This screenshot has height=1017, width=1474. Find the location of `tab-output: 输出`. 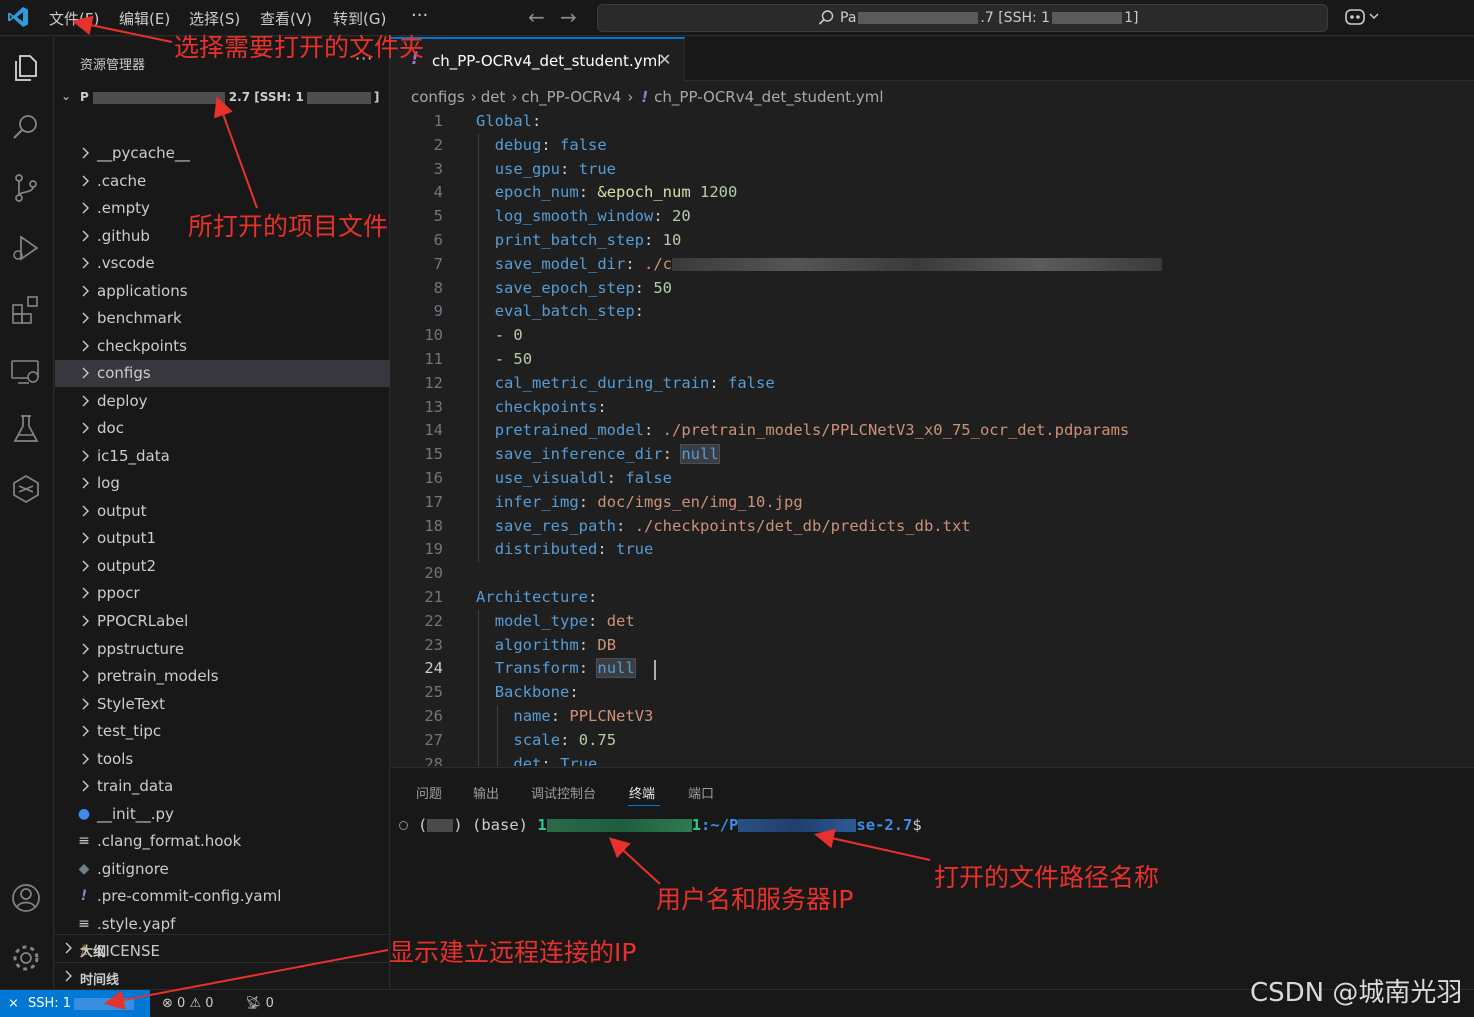

tab-output: 输出 is located at coordinates (486, 792).